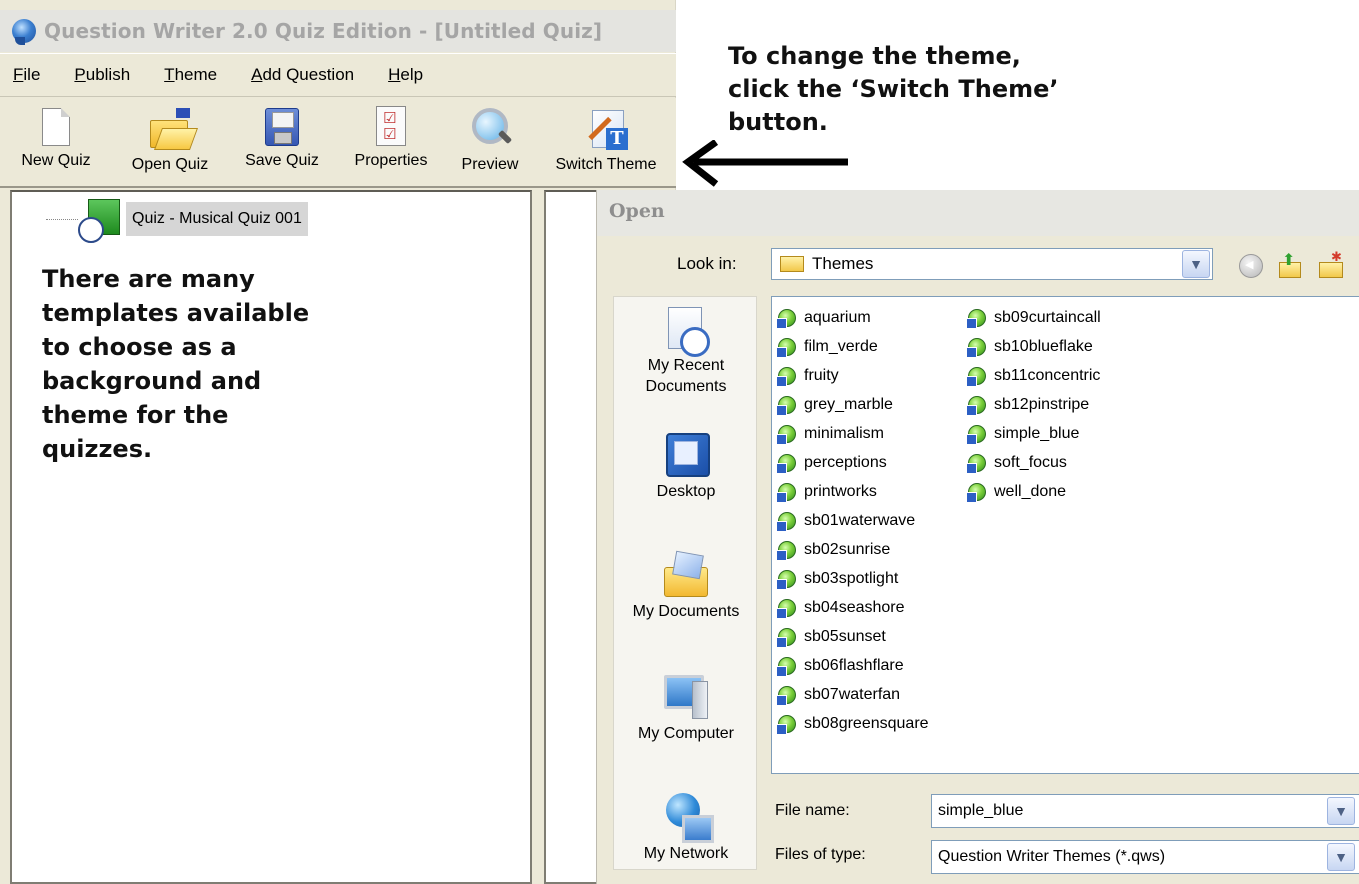 This screenshot has width=1359, height=884. Describe the element at coordinates (978, 213) in the screenshot. I see `dialog-title: Open` at that location.